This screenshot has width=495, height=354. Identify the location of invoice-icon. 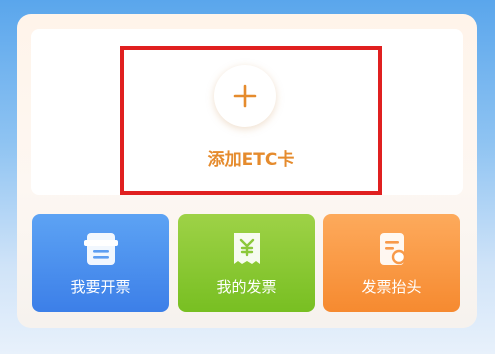
(100, 249).